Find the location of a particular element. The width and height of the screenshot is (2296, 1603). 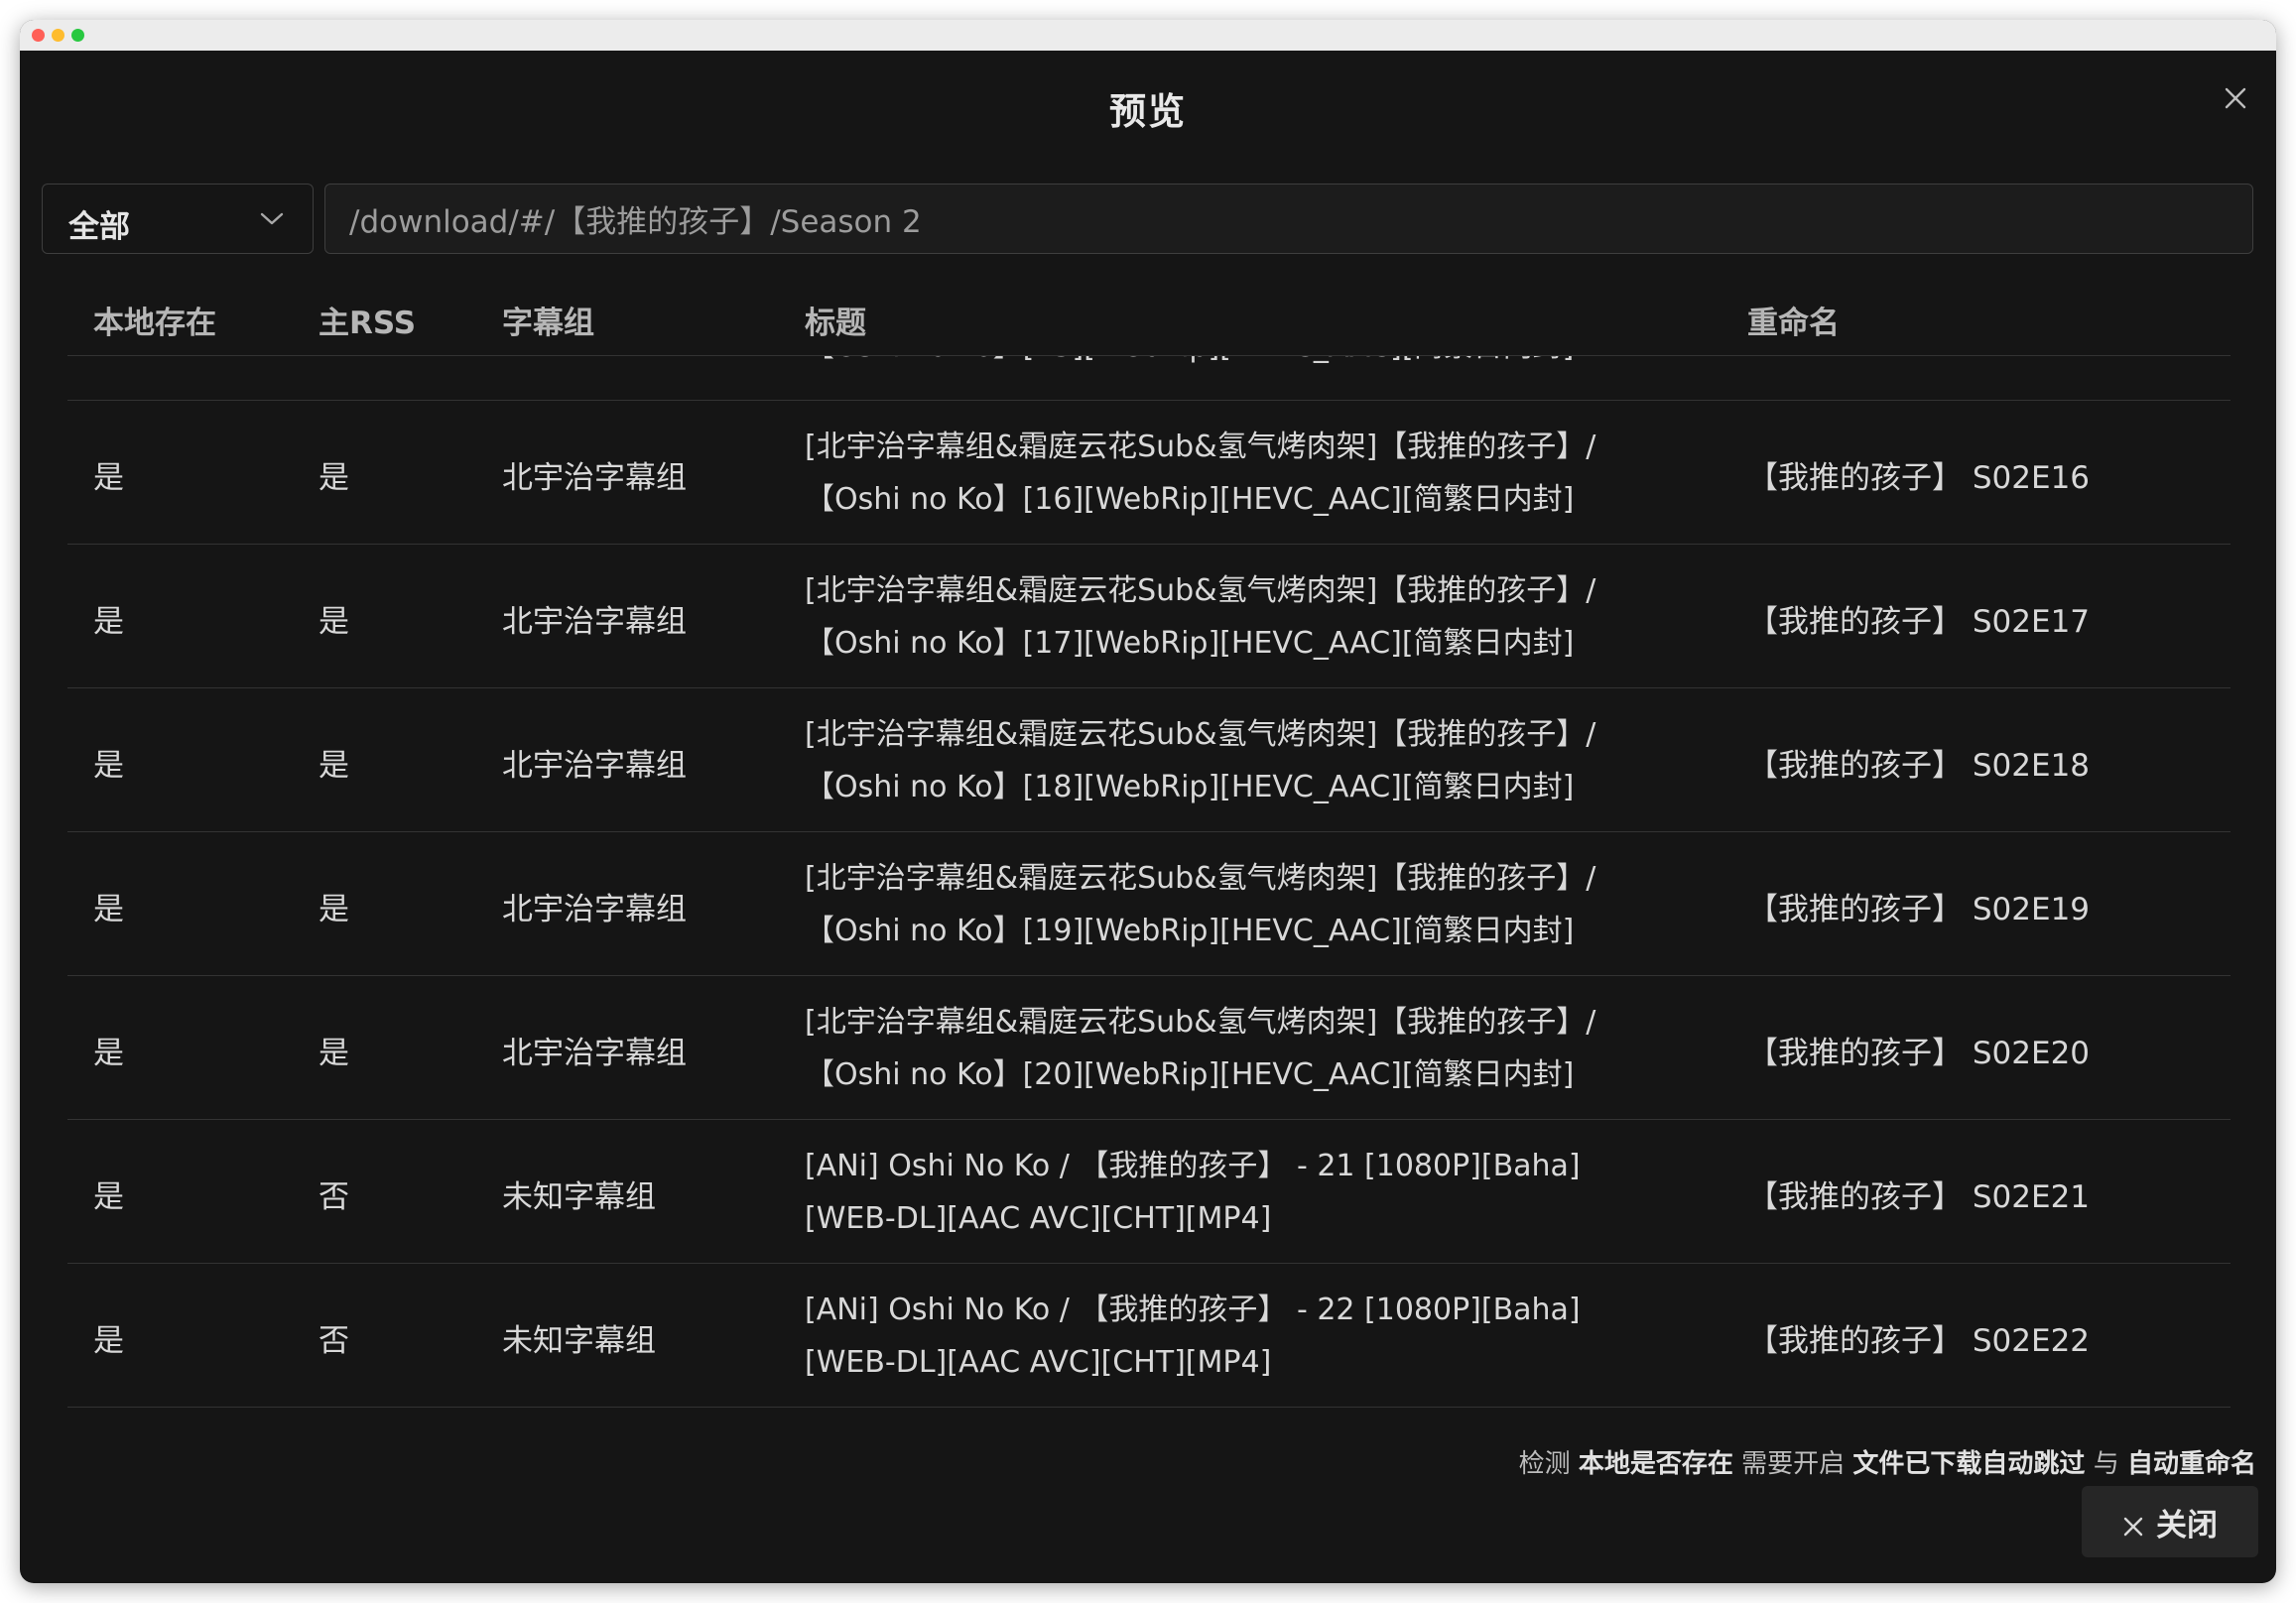

table-header: 本地存在 主RSS 字幕组 标题 重命名 is located at coordinates (1149, 316).